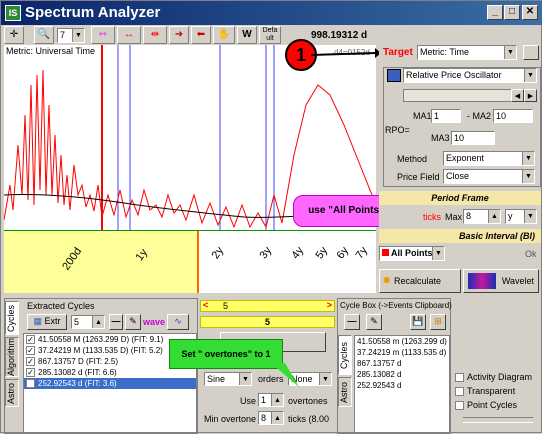 Image resolution: width=542 pixels, height=434 pixels. What do you see at coordinates (459, 406) in the screenshot?
I see `point-cycles-checkbox` at bounding box center [459, 406].